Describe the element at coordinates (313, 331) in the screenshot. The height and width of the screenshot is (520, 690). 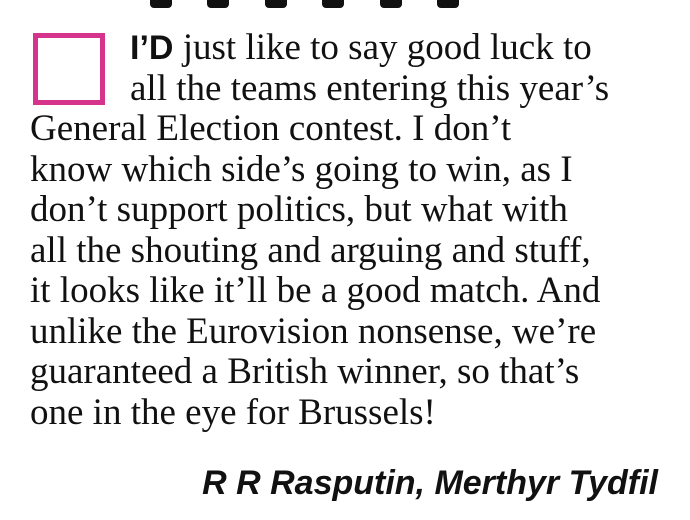
I see `letter-line-8: unlike the Eurovision nonsense, we’re` at that location.